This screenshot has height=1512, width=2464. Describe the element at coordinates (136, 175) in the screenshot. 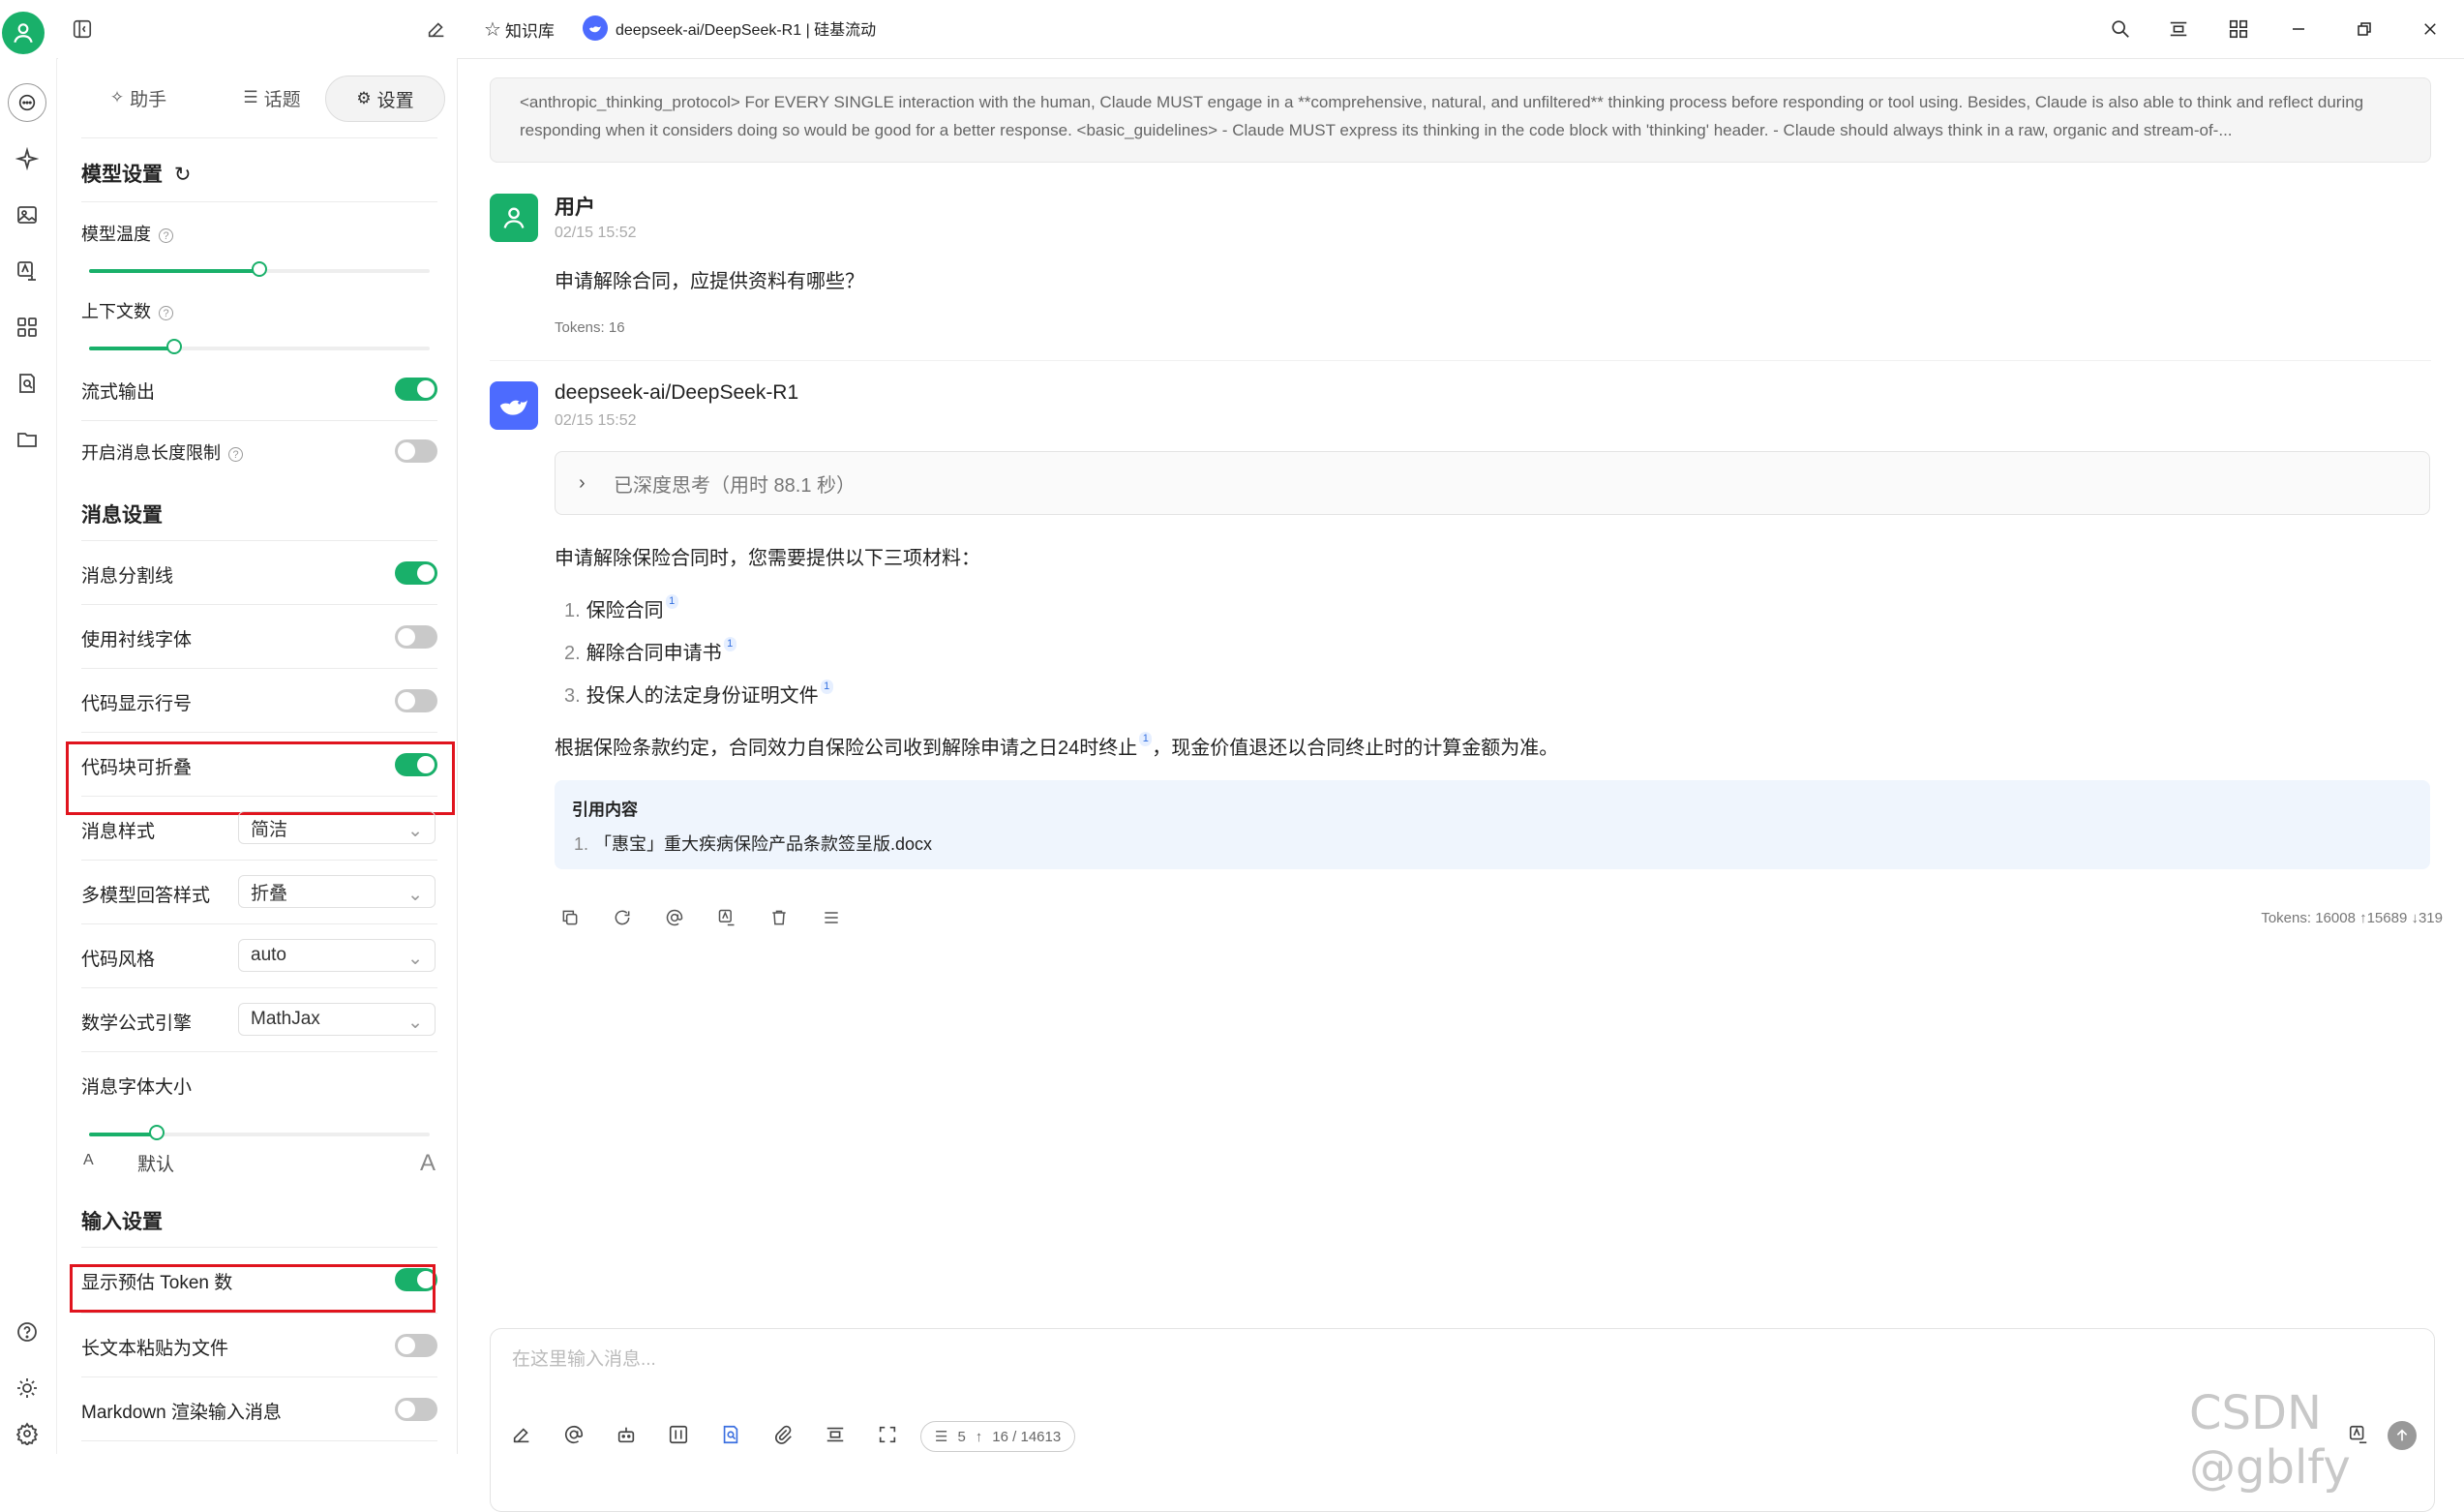

I see `model-settings-title: 模型设置 ↻` at that location.